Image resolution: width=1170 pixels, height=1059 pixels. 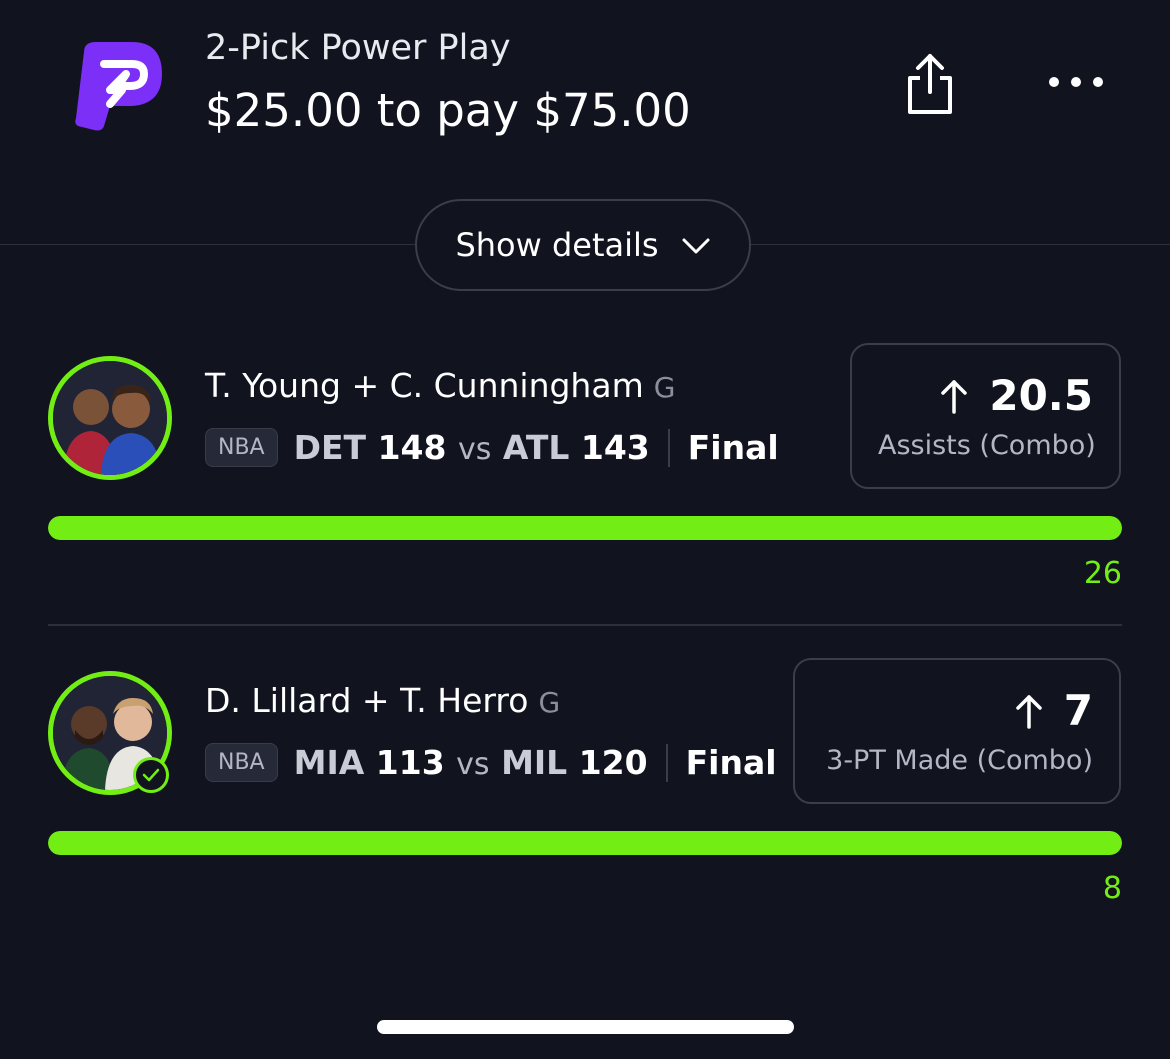 I want to click on entry-payout: $25.00 to pay $75.00, so click(x=448, y=110).